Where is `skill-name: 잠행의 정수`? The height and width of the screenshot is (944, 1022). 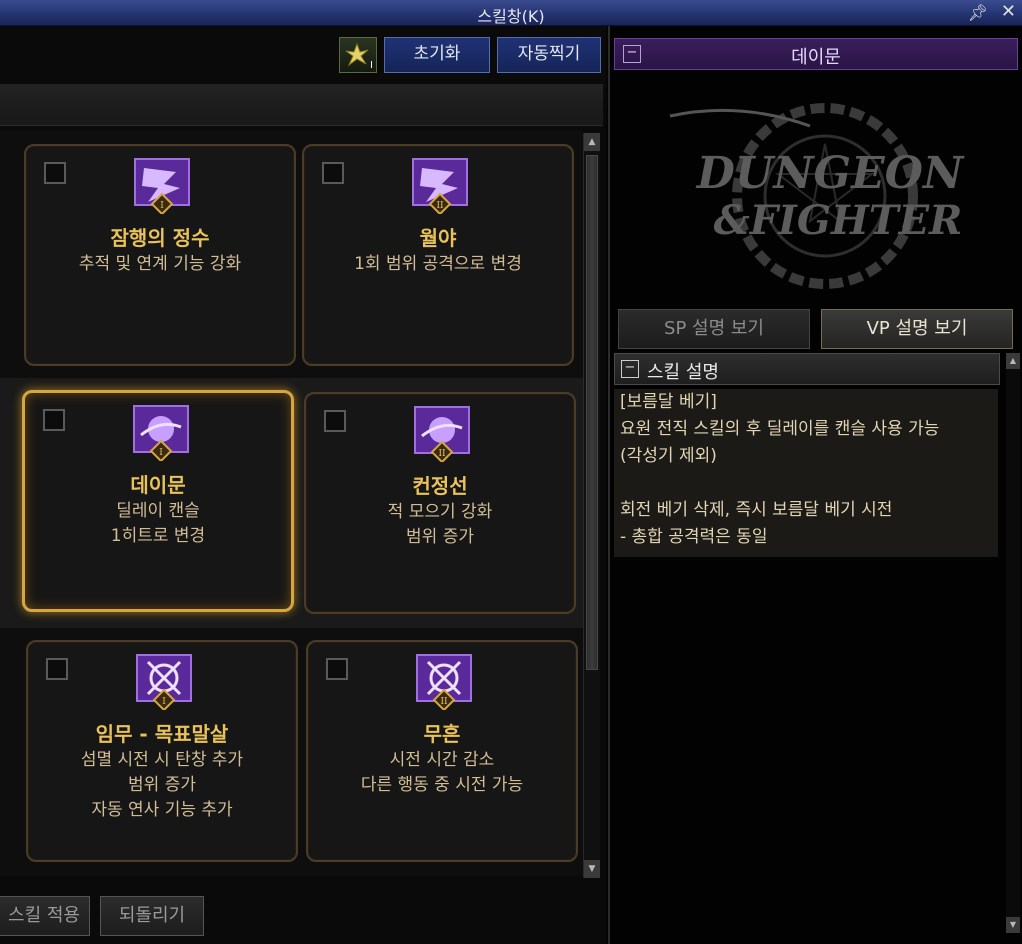 skill-name: 잠행의 정수 is located at coordinates (160, 238).